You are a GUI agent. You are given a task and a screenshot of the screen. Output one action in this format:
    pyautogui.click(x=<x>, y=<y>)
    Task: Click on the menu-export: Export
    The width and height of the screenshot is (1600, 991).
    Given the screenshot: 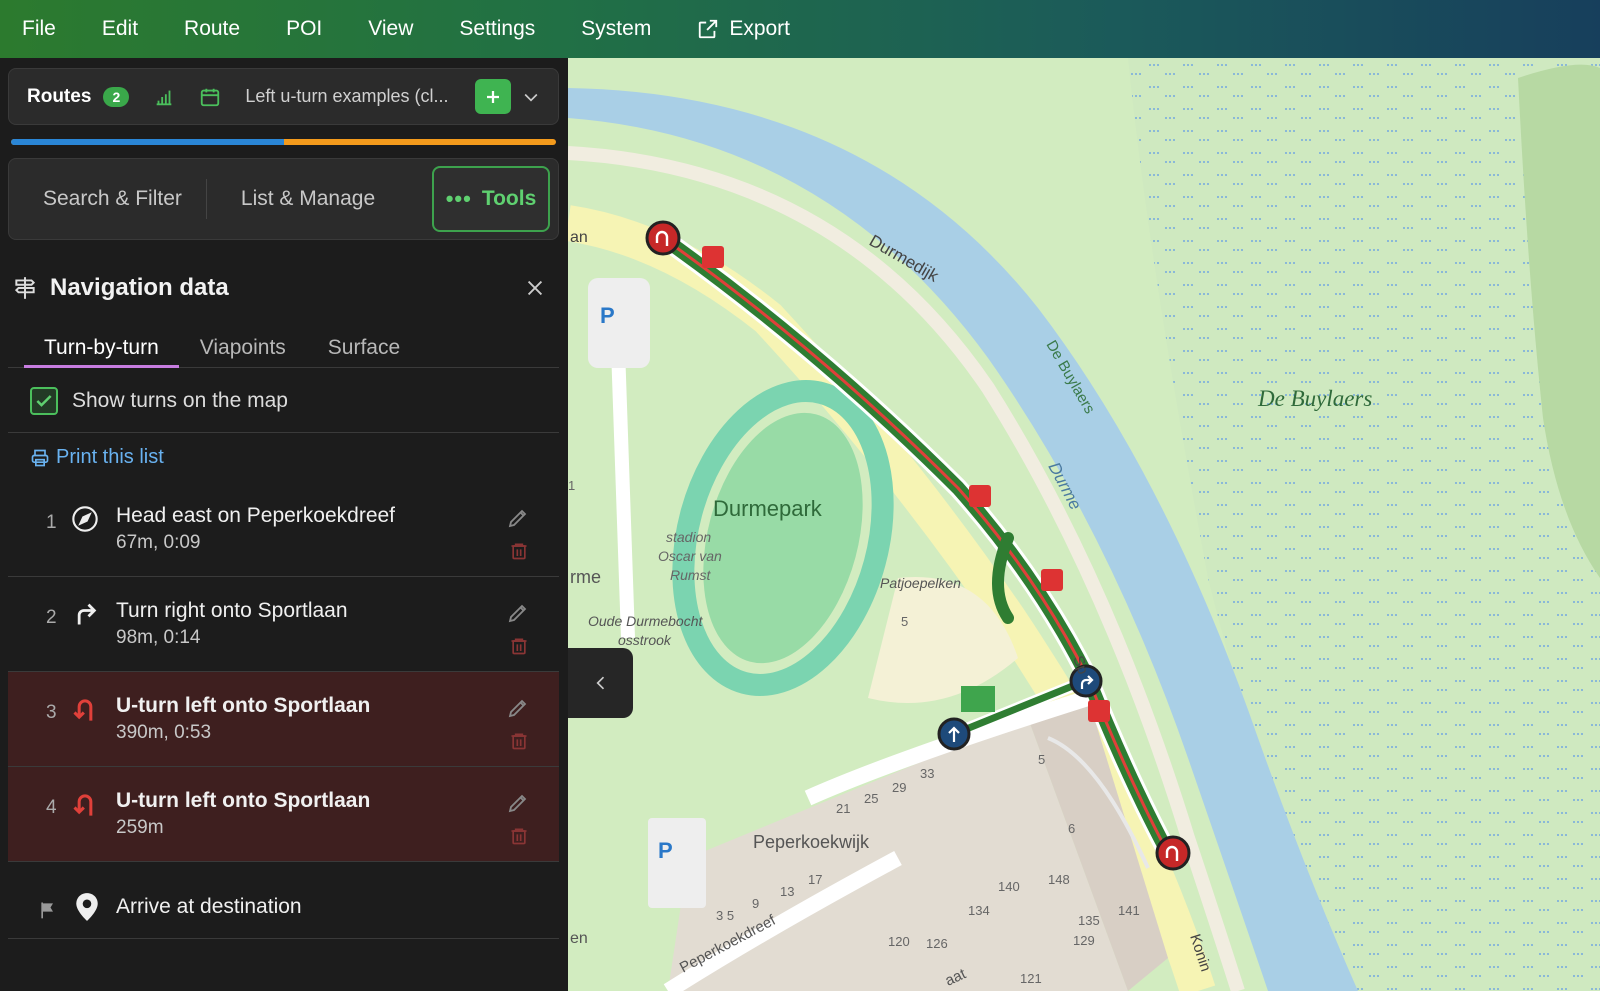 What is the action you would take?
    pyautogui.click(x=743, y=29)
    